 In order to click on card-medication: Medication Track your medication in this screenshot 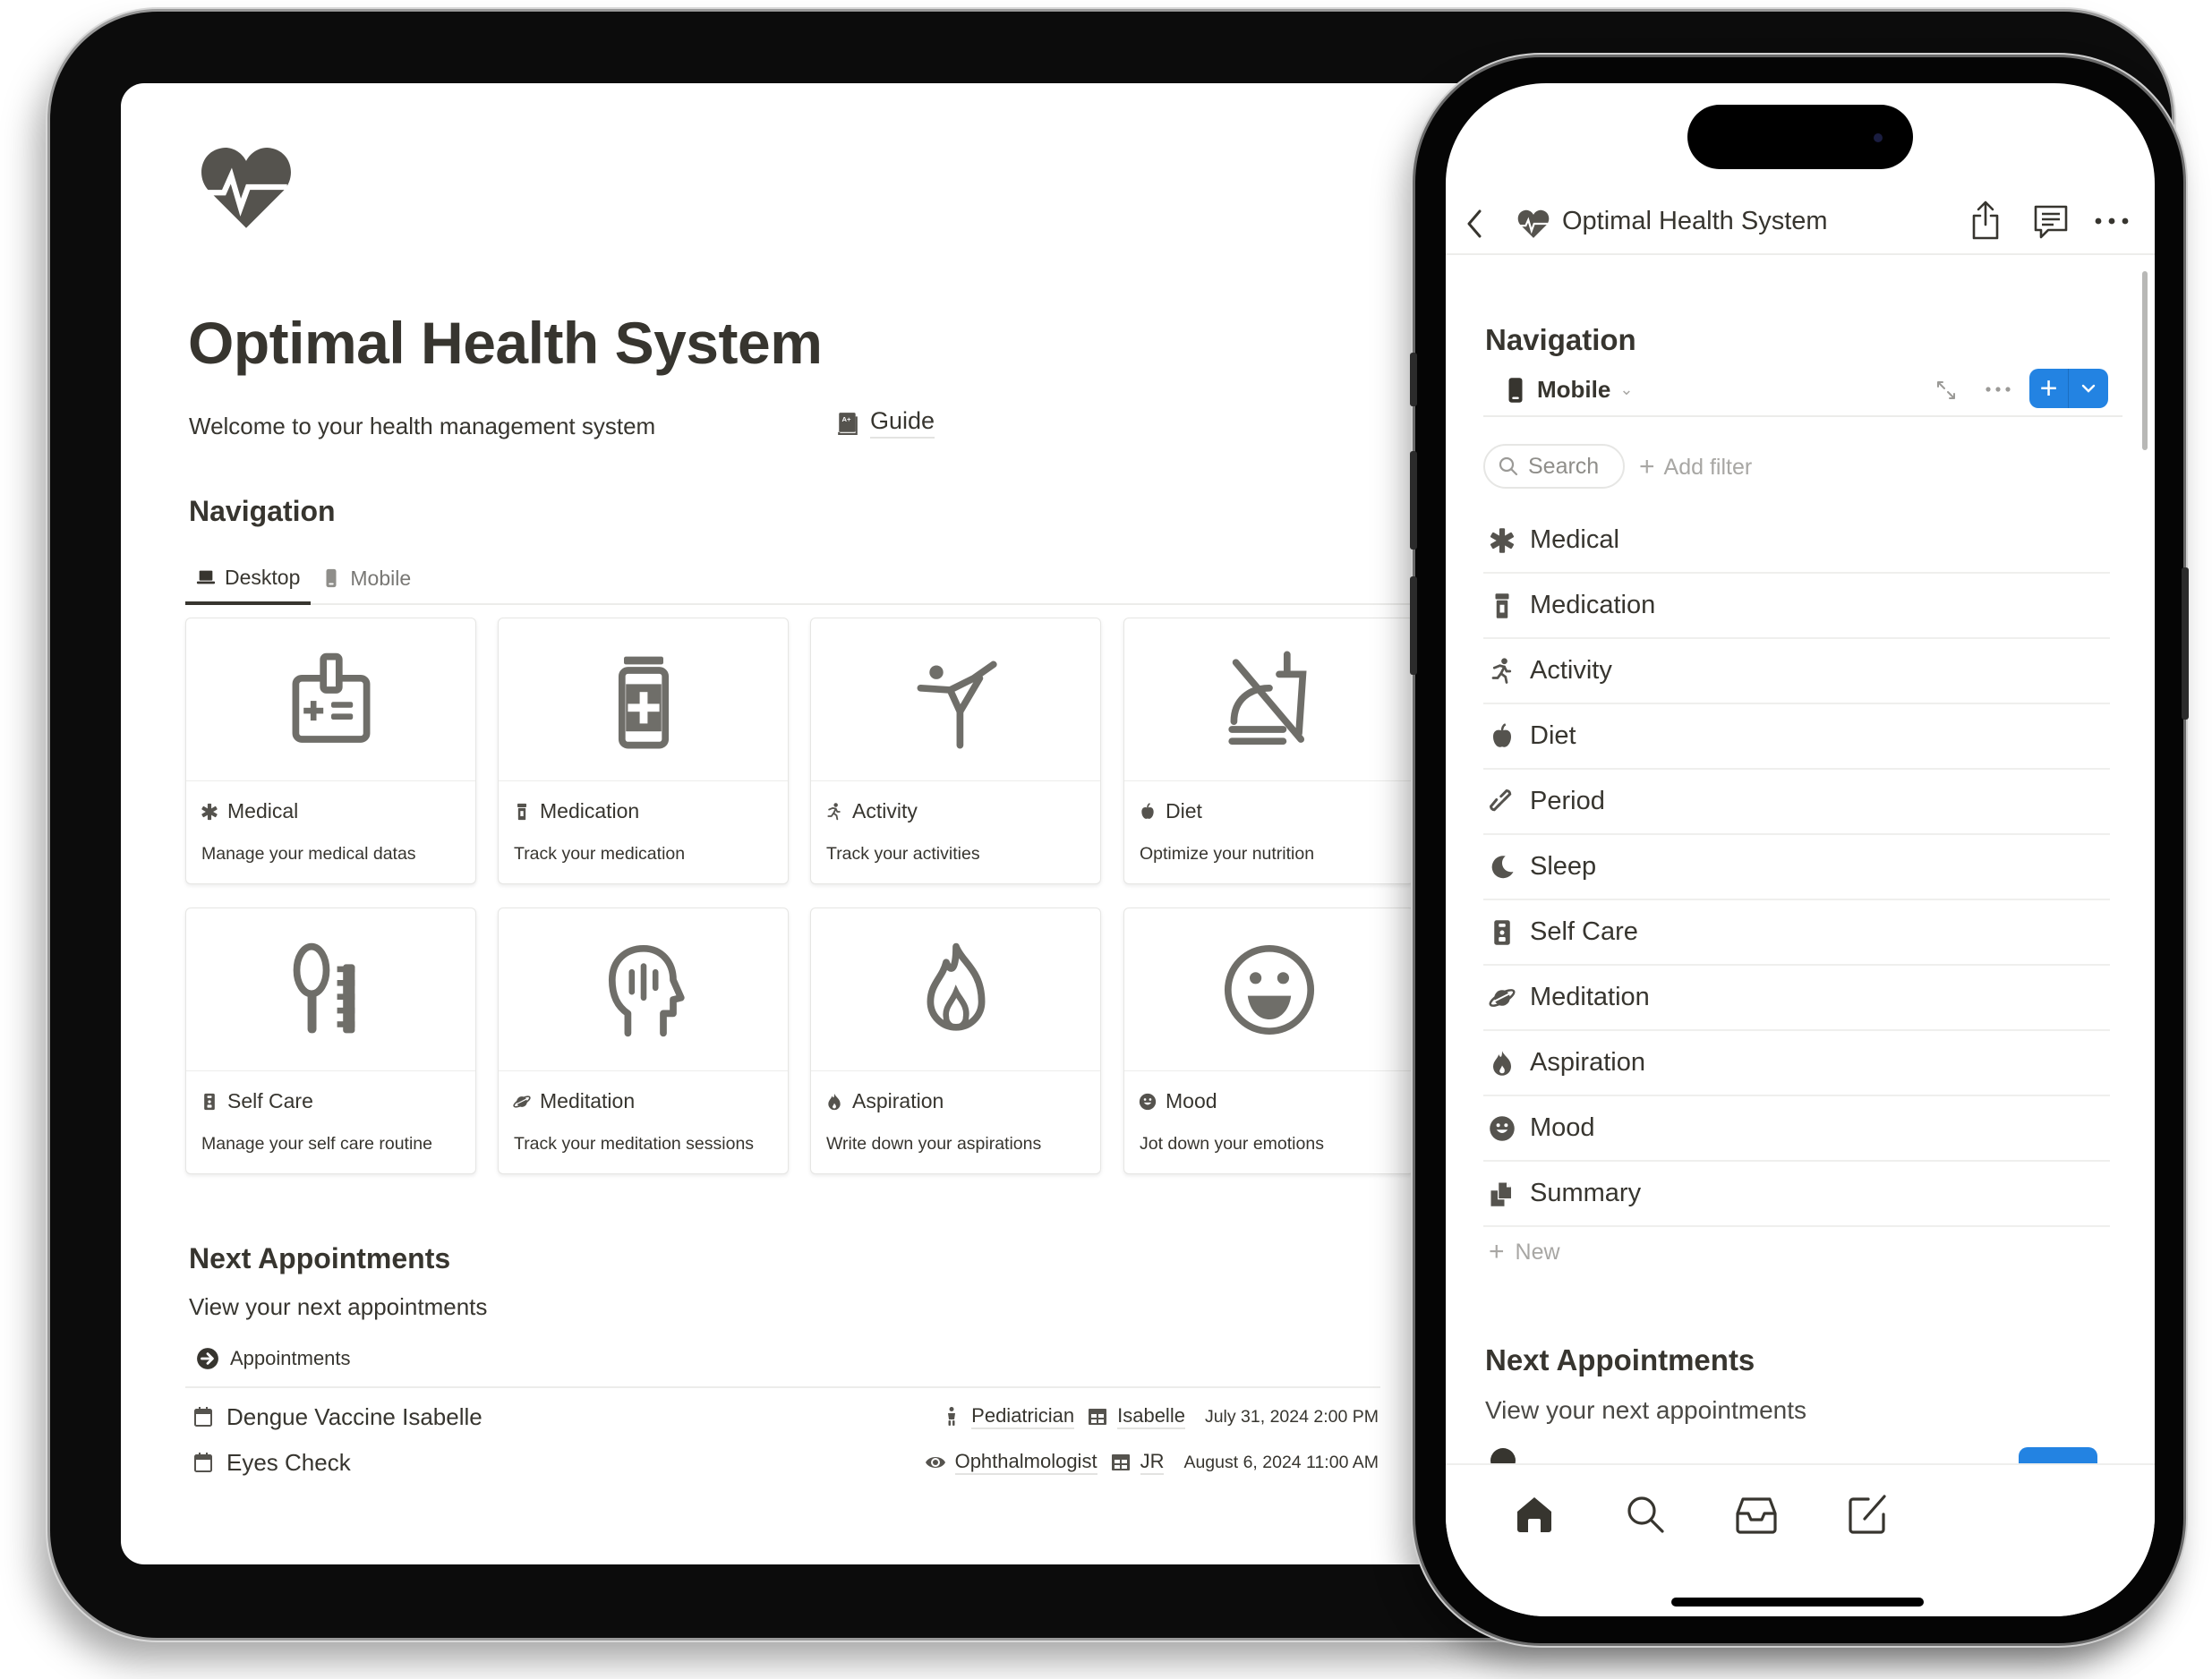, I will do `click(643, 751)`.